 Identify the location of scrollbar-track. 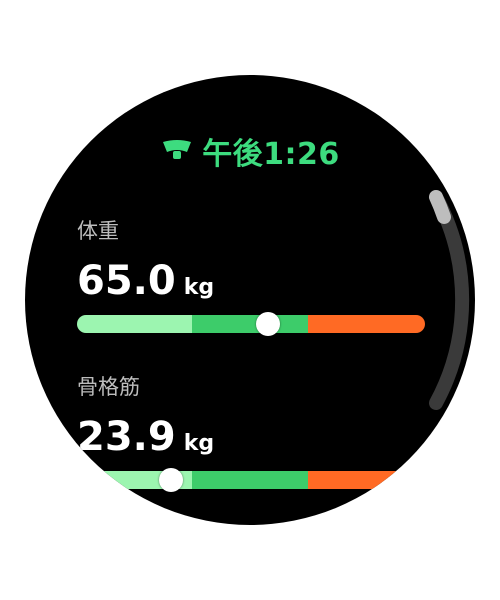
(449, 300).